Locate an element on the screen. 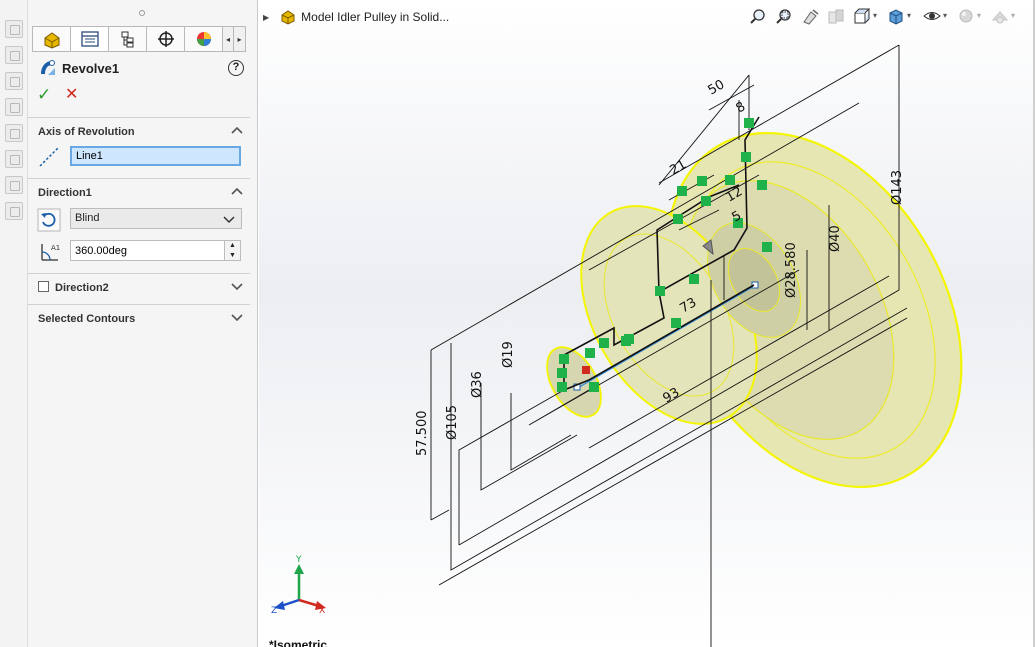 The width and height of the screenshot is (1035, 647). previous-view-icon is located at coordinates (810, 16).